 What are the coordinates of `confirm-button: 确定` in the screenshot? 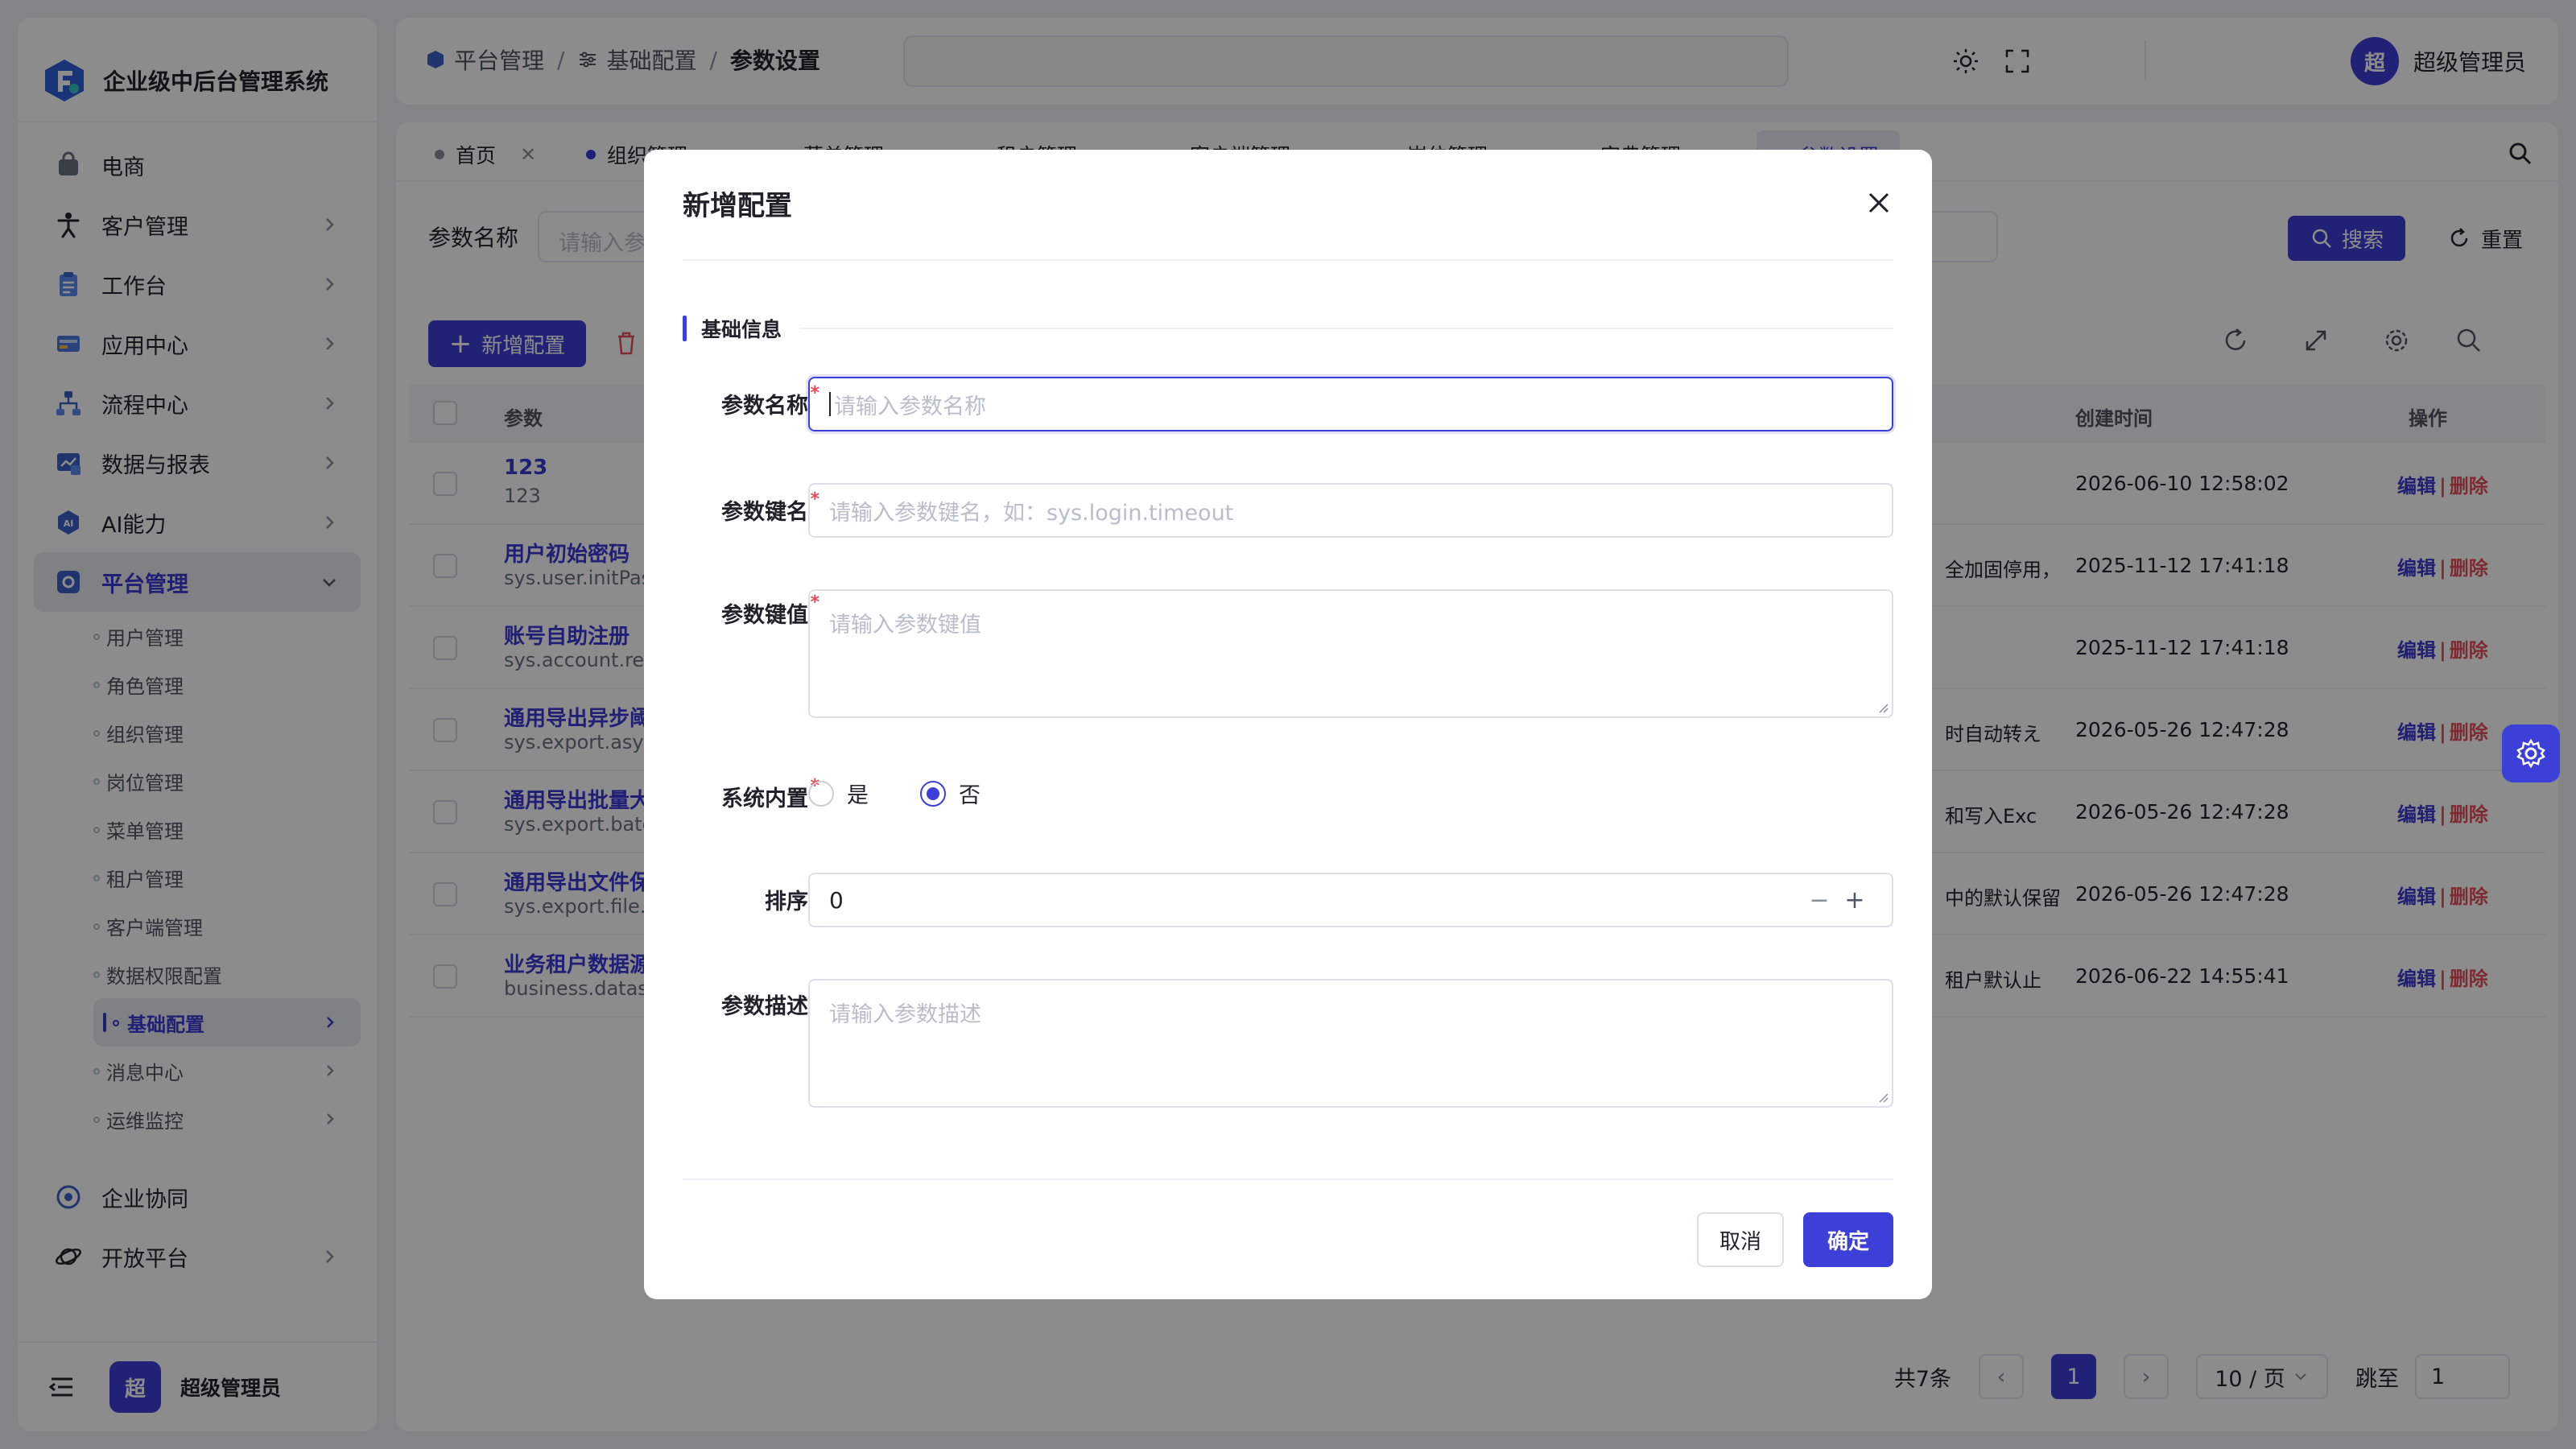 It's located at (1848, 1239).